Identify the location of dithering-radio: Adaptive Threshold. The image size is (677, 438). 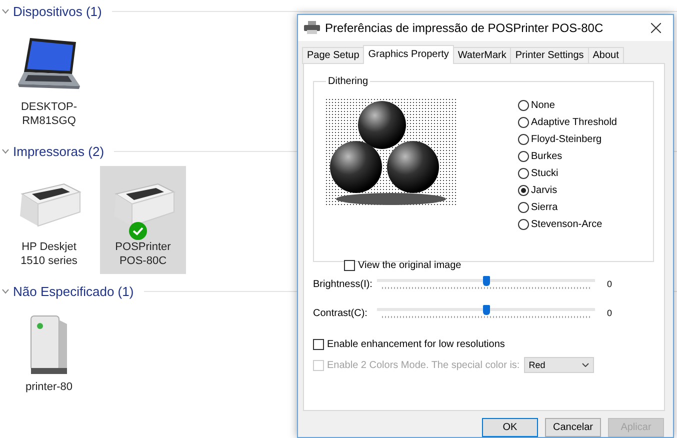
(567, 123).